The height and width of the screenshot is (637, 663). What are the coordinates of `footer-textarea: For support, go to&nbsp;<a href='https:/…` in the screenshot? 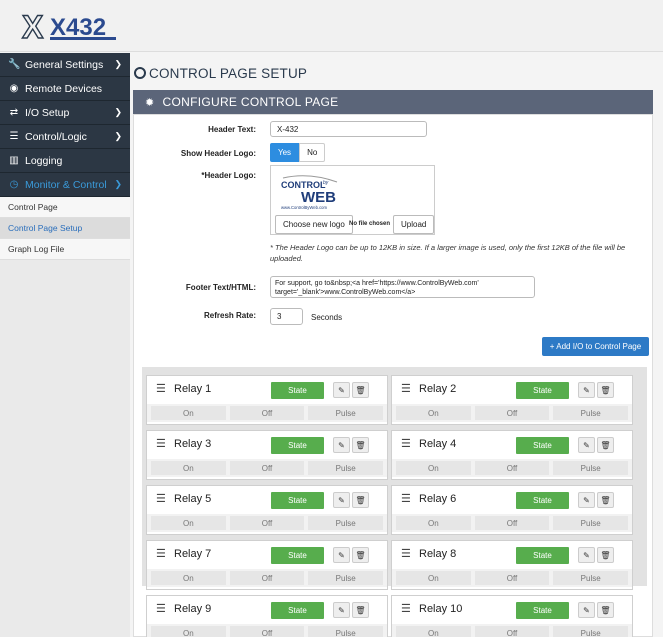 It's located at (402, 287).